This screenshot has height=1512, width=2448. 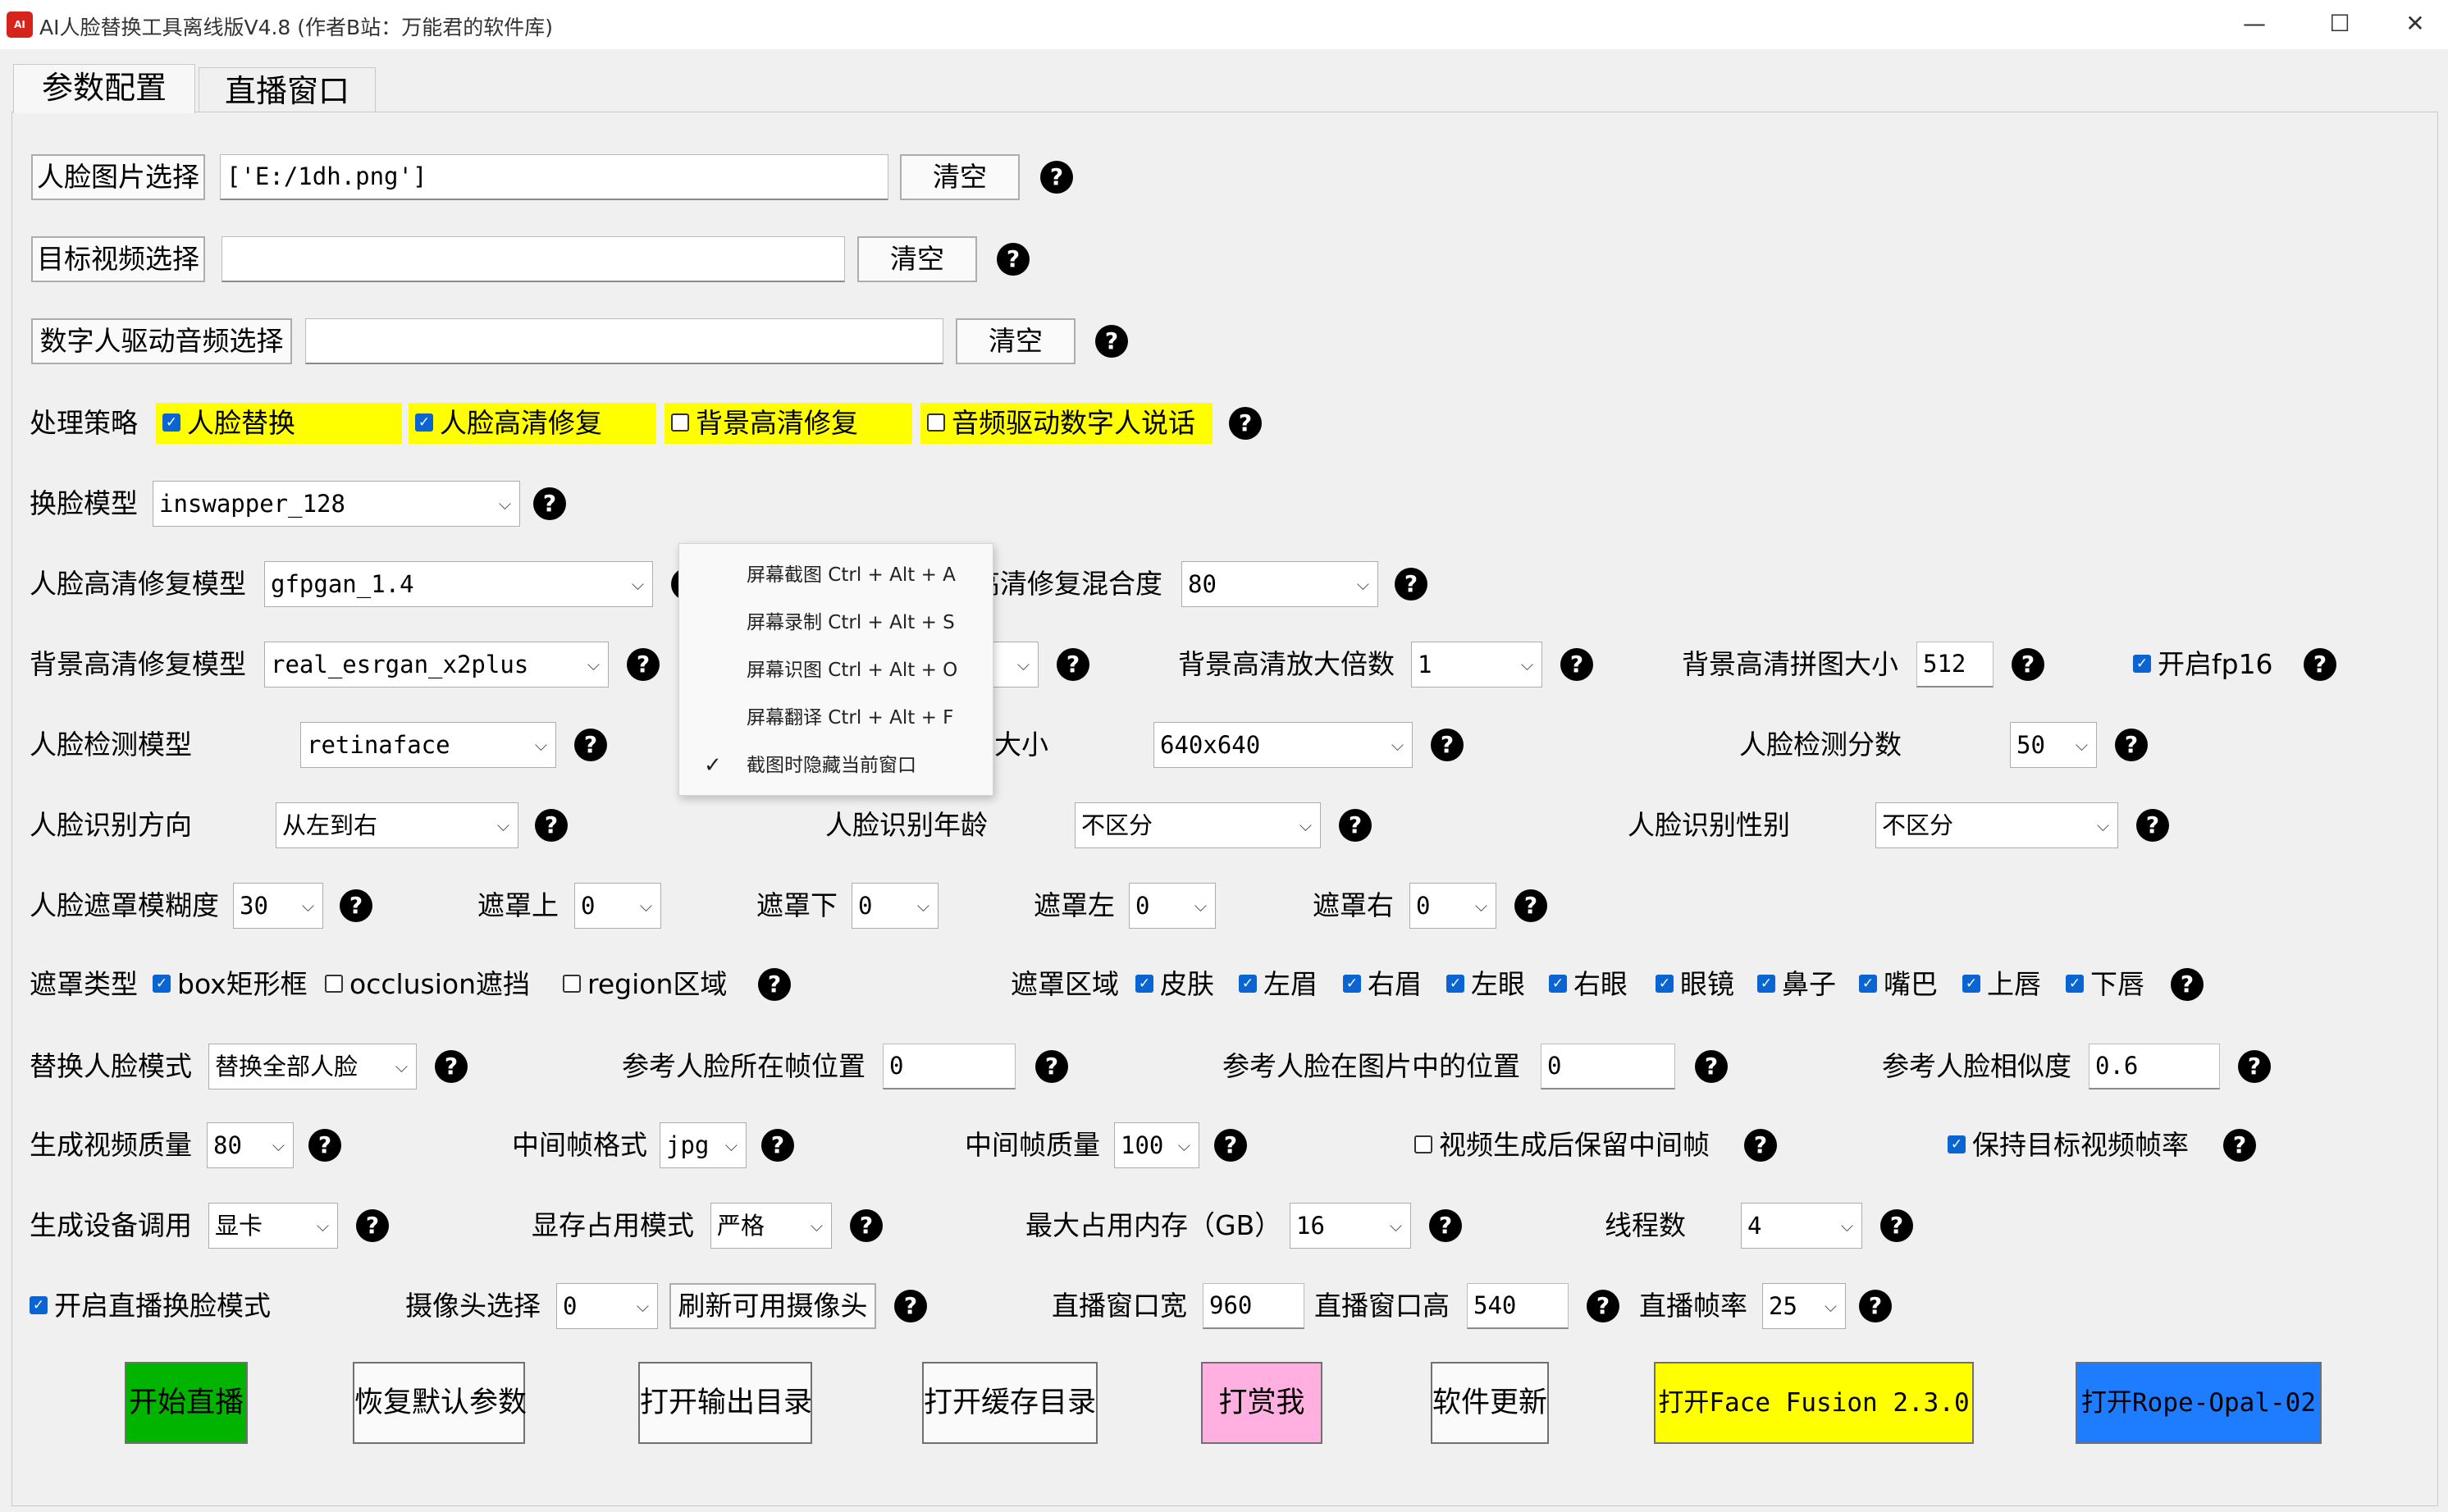 What do you see at coordinates (1172, 906) in the screenshot?
I see `mask-left-select: 0 ⌵` at bounding box center [1172, 906].